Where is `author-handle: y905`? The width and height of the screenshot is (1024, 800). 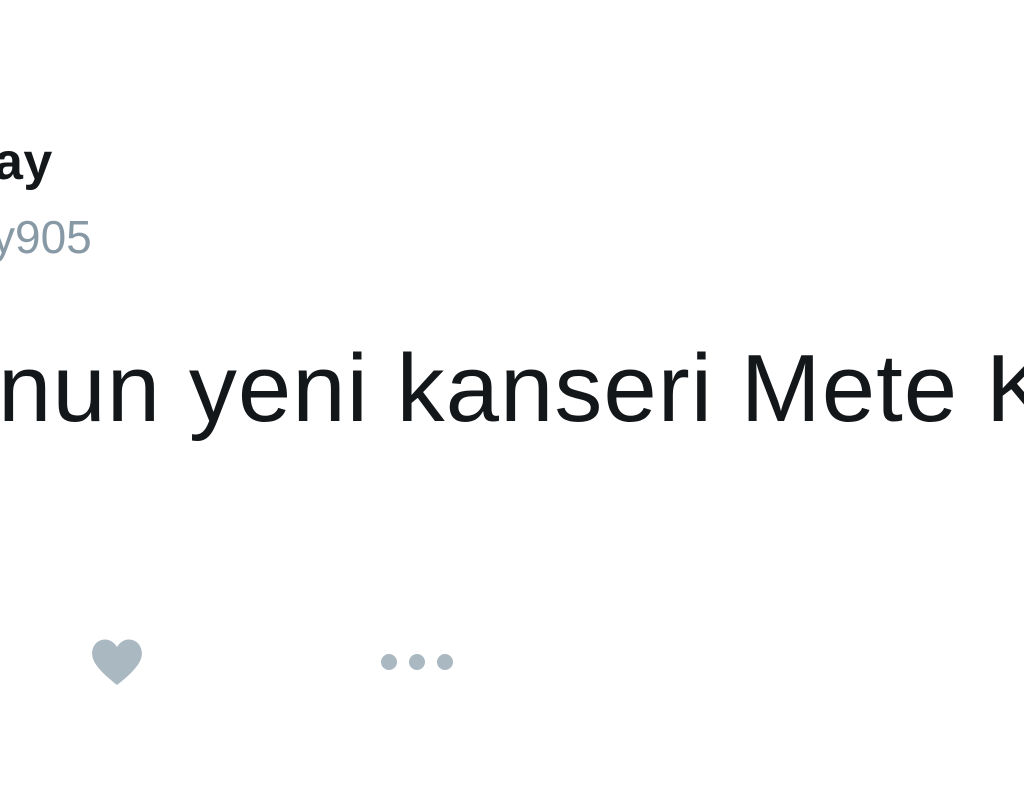
author-handle: y905 is located at coordinates (46, 237).